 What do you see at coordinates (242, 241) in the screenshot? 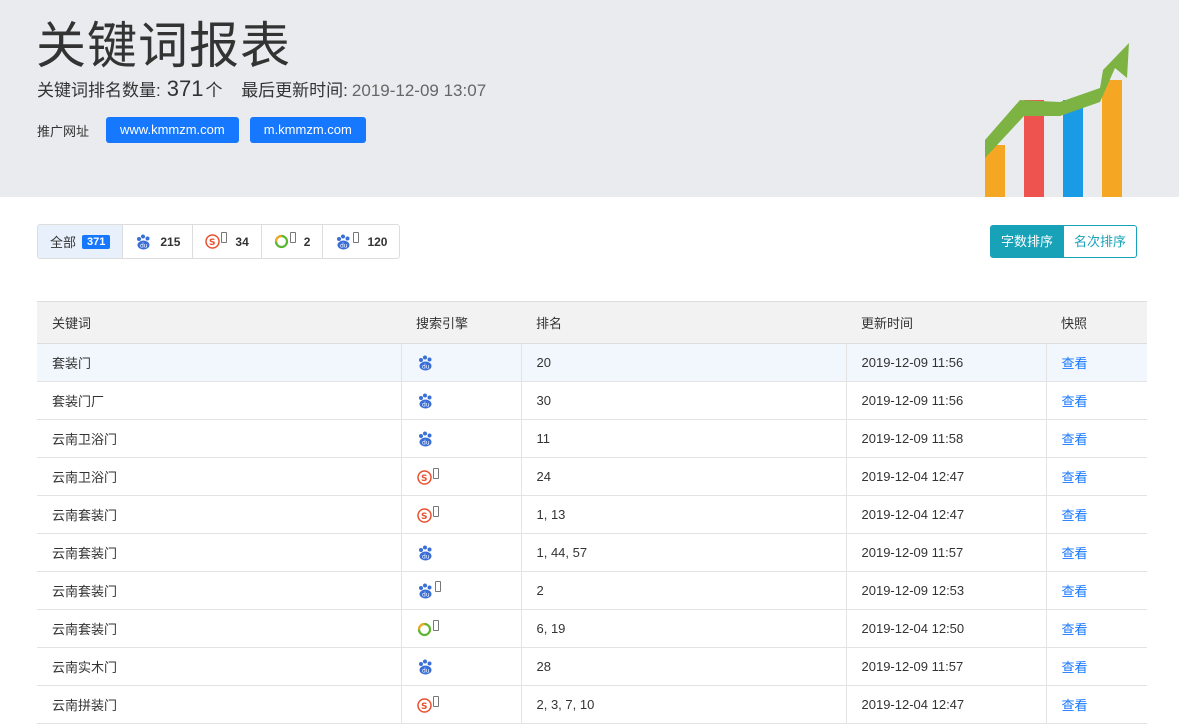
I see `filter-sogou-count: 34` at bounding box center [242, 241].